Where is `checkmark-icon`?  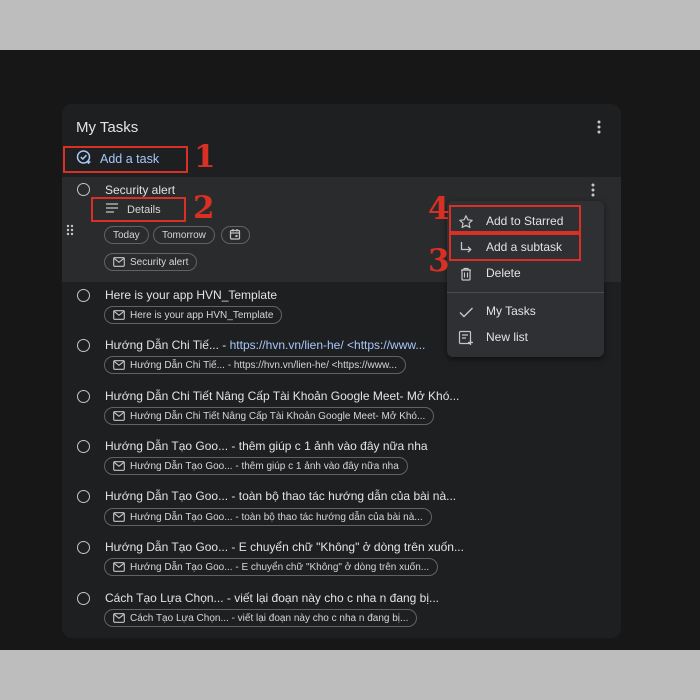
checkmark-icon is located at coordinates (466, 312).